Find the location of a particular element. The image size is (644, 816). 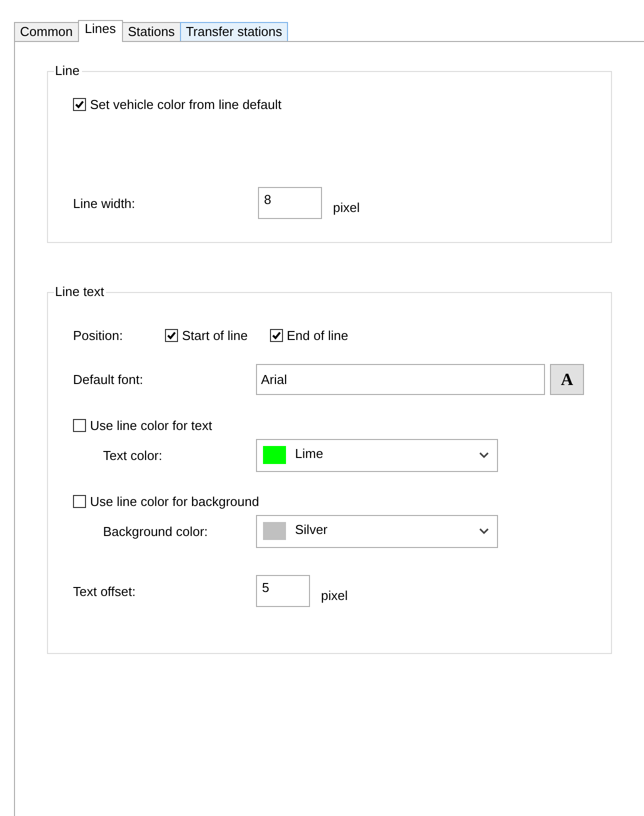

dropdown-value: Silver is located at coordinates (312, 530).